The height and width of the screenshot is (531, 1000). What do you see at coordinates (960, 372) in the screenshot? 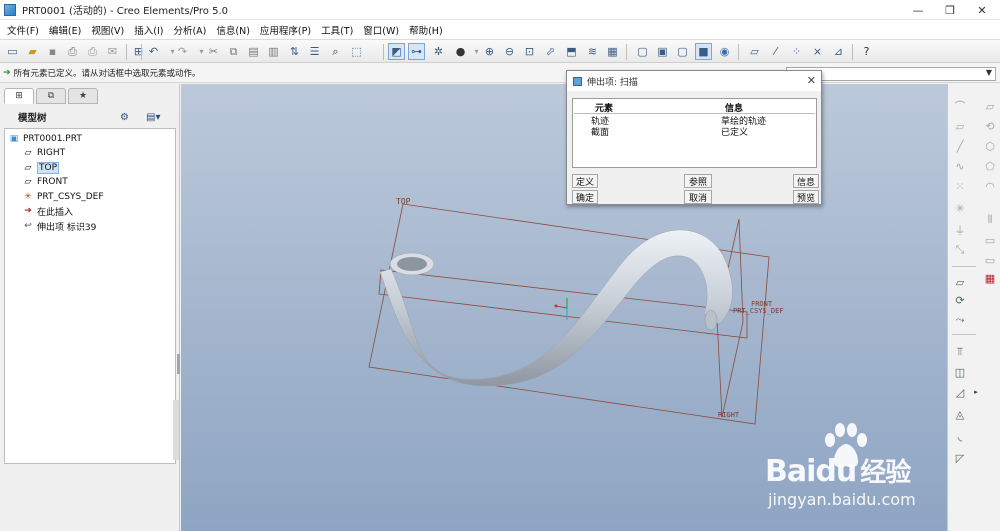
I see `shell-tool-icon: ◫` at bounding box center [960, 372].